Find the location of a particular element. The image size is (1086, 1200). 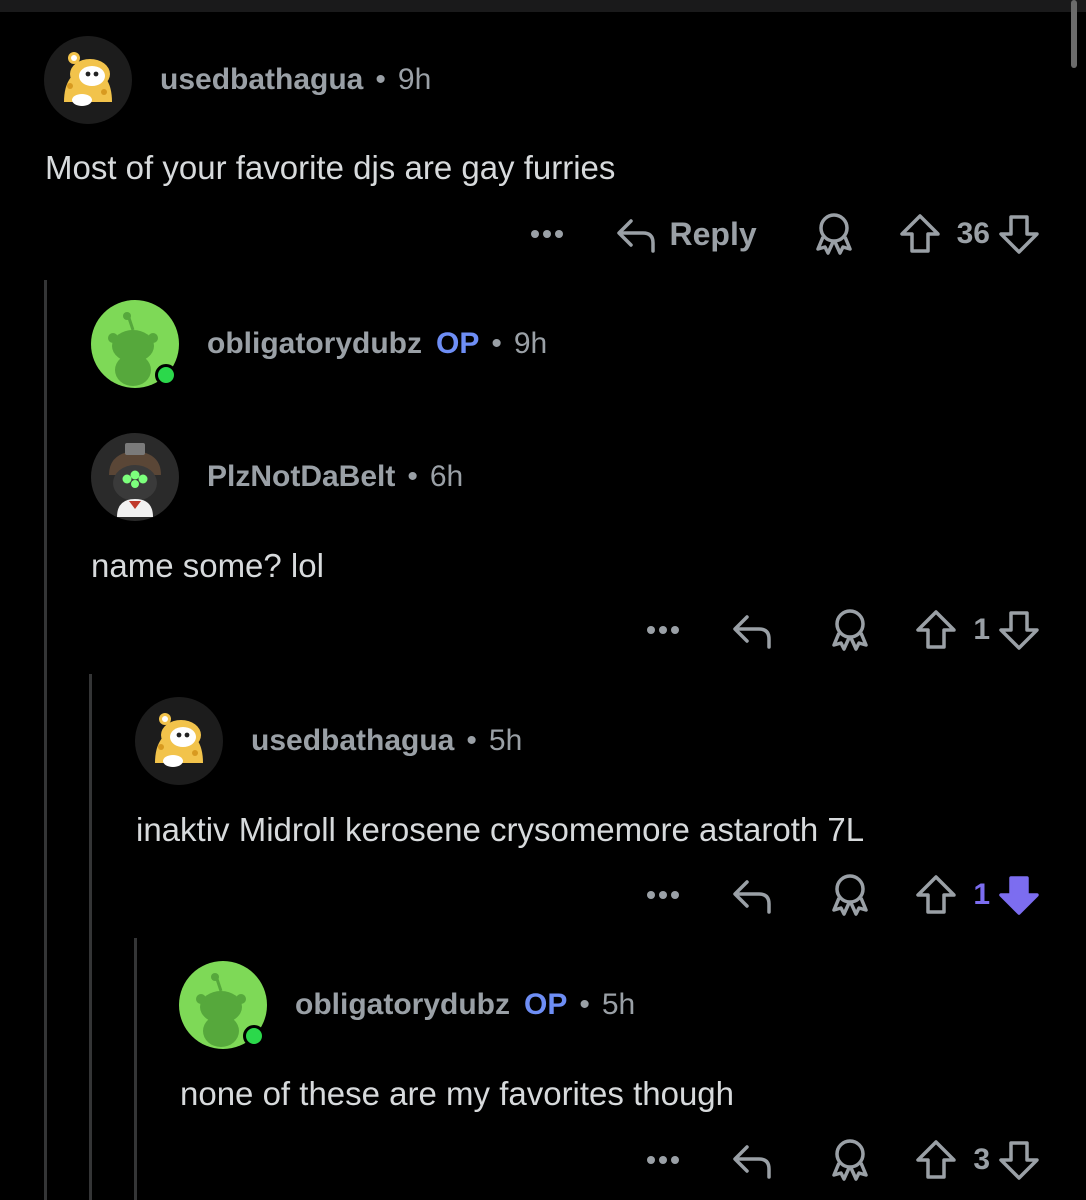

comment-time: 6h is located at coordinates (446, 476).